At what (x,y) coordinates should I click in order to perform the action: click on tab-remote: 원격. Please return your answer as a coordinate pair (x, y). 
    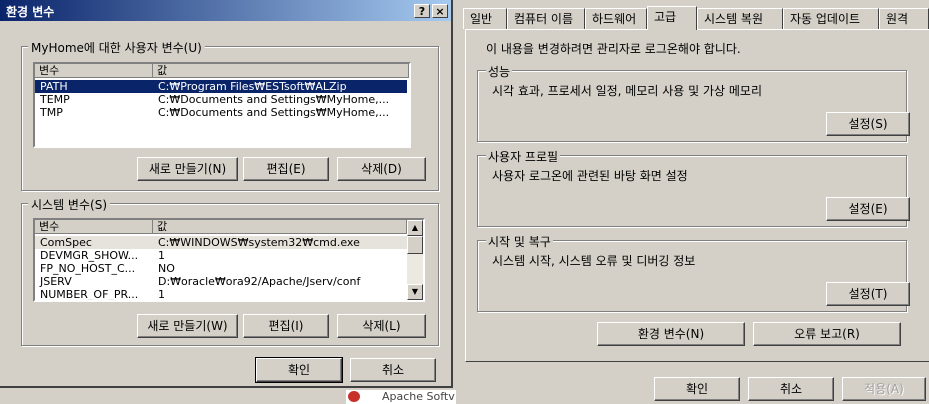
    Looking at the image, I should click on (904, 18).